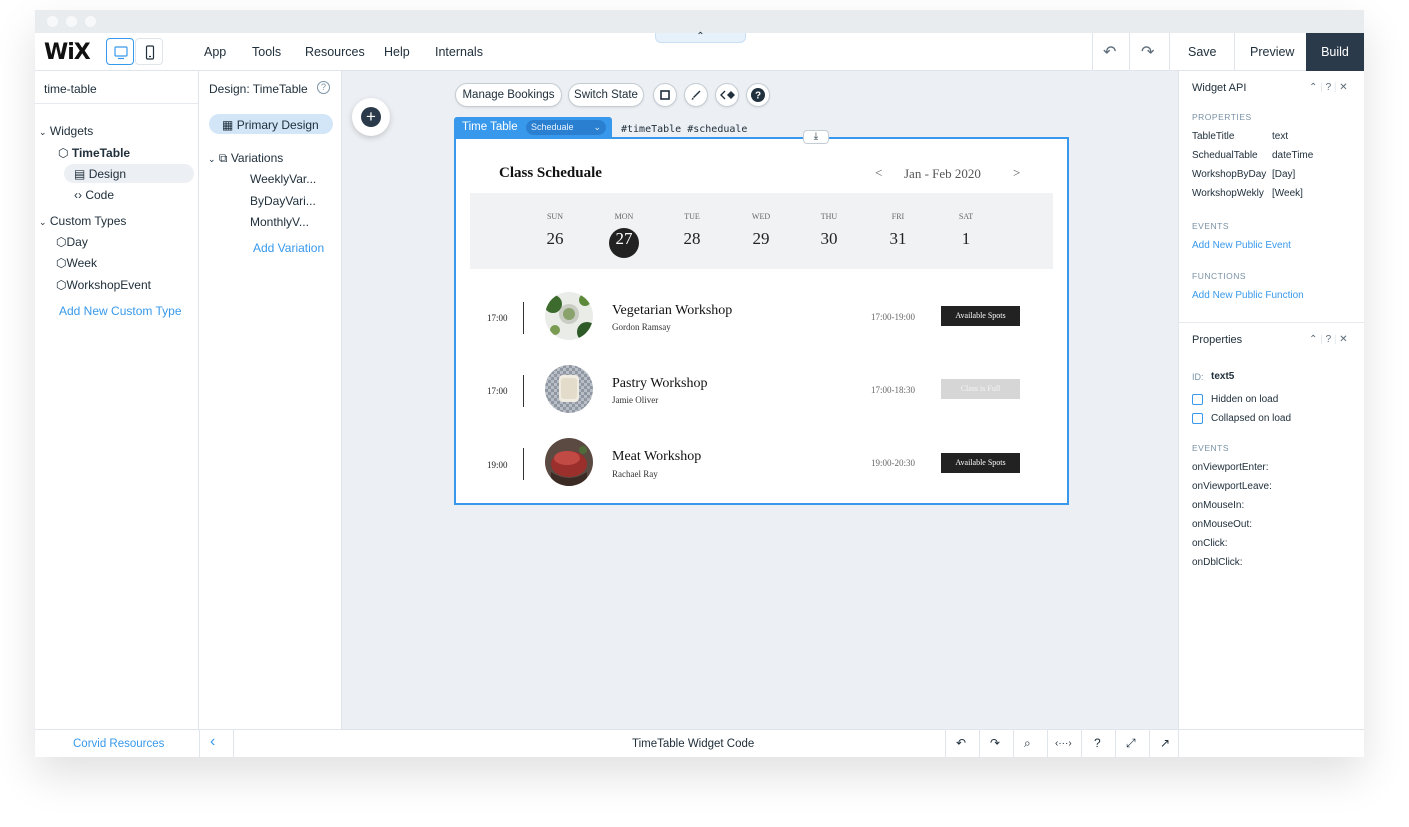 The image size is (1409, 827). Describe the element at coordinates (212, 742) in the screenshot. I see `chevron-left-icon: ‹` at that location.